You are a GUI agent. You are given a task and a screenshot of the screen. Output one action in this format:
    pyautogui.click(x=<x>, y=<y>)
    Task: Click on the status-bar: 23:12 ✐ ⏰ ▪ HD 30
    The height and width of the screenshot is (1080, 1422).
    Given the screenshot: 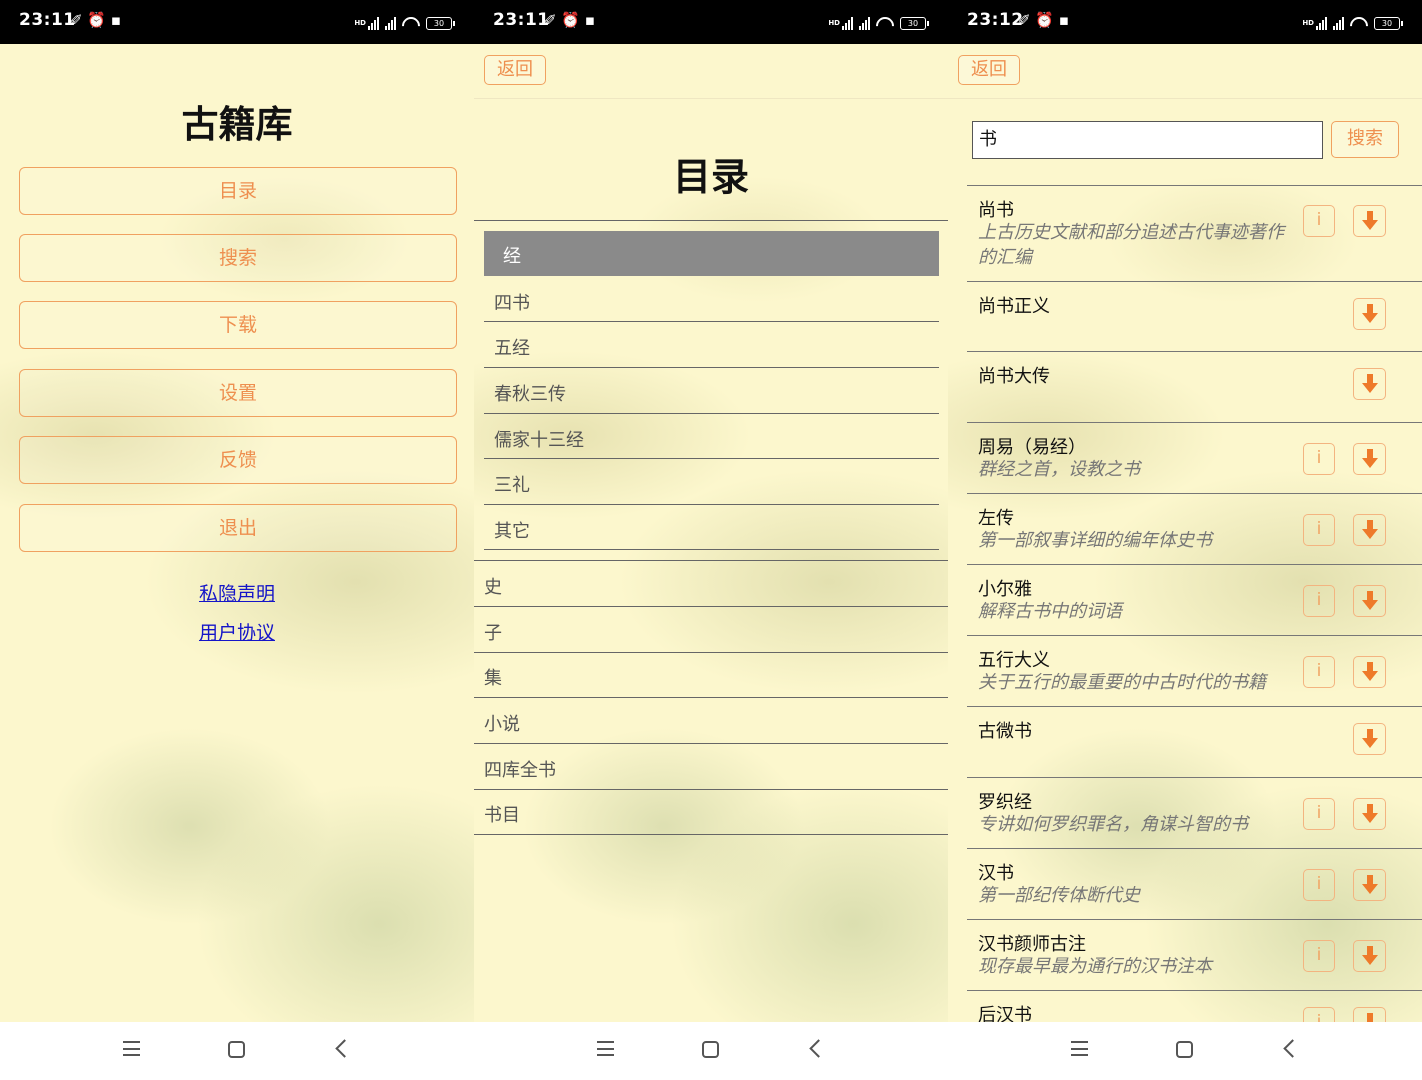 What is the action you would take?
    pyautogui.click(x=1185, y=22)
    